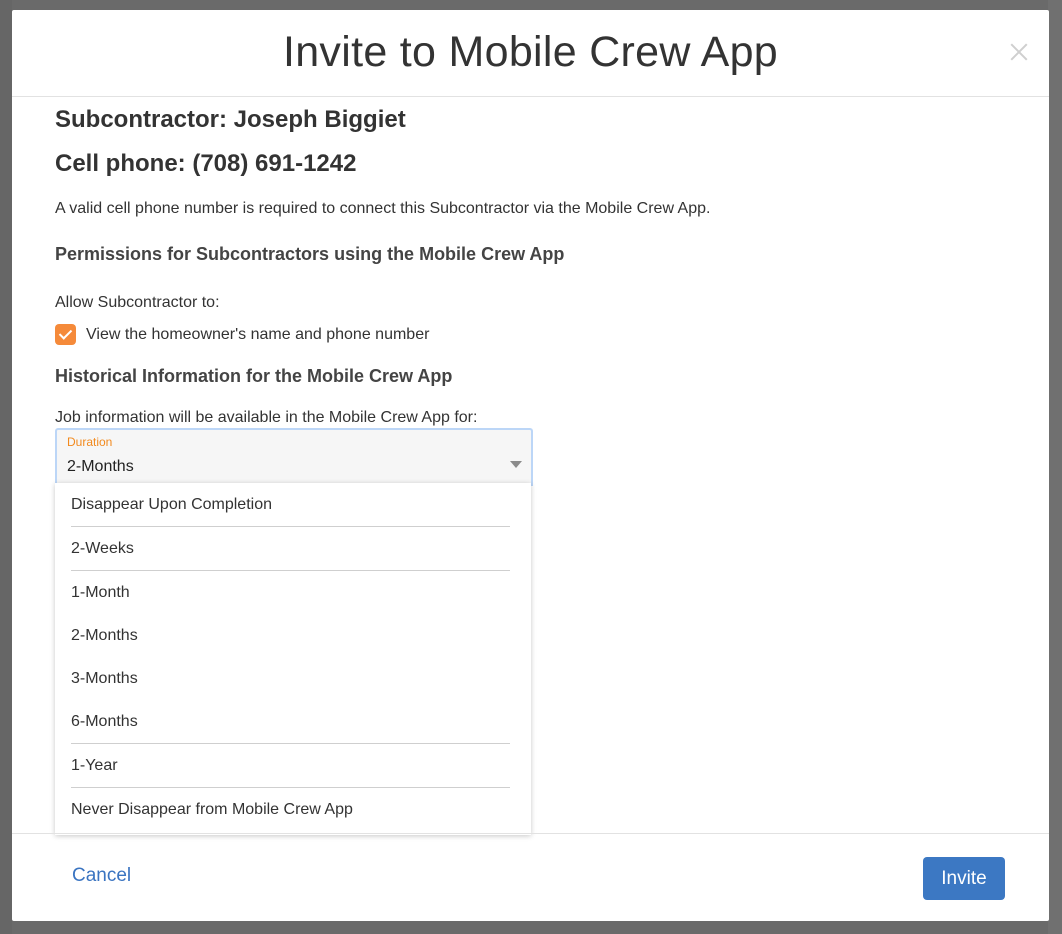  Describe the element at coordinates (293, 810) in the screenshot. I see `dropdown-option: Never Disappear from Mobile Crew App` at that location.